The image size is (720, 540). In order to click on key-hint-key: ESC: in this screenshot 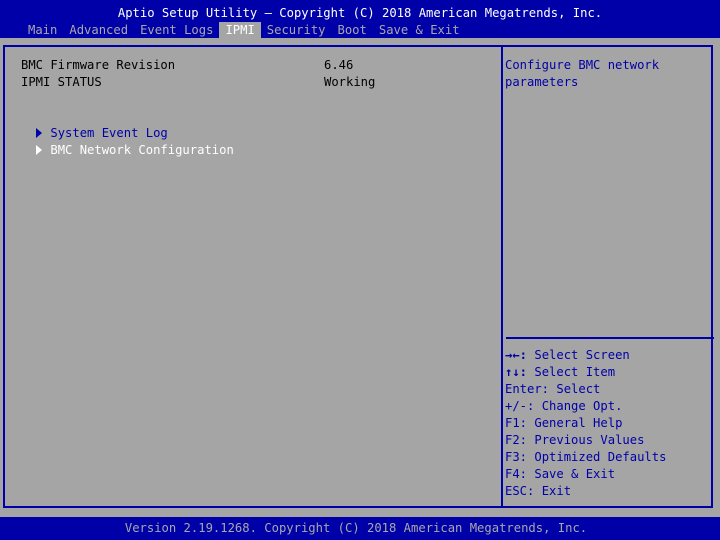, I will do `click(520, 491)`.